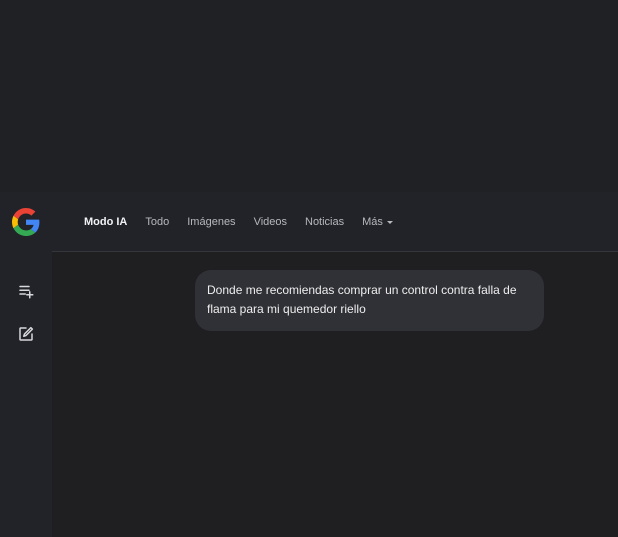  Describe the element at coordinates (324, 222) in the screenshot. I see `tab-noticias: Noticias` at that location.